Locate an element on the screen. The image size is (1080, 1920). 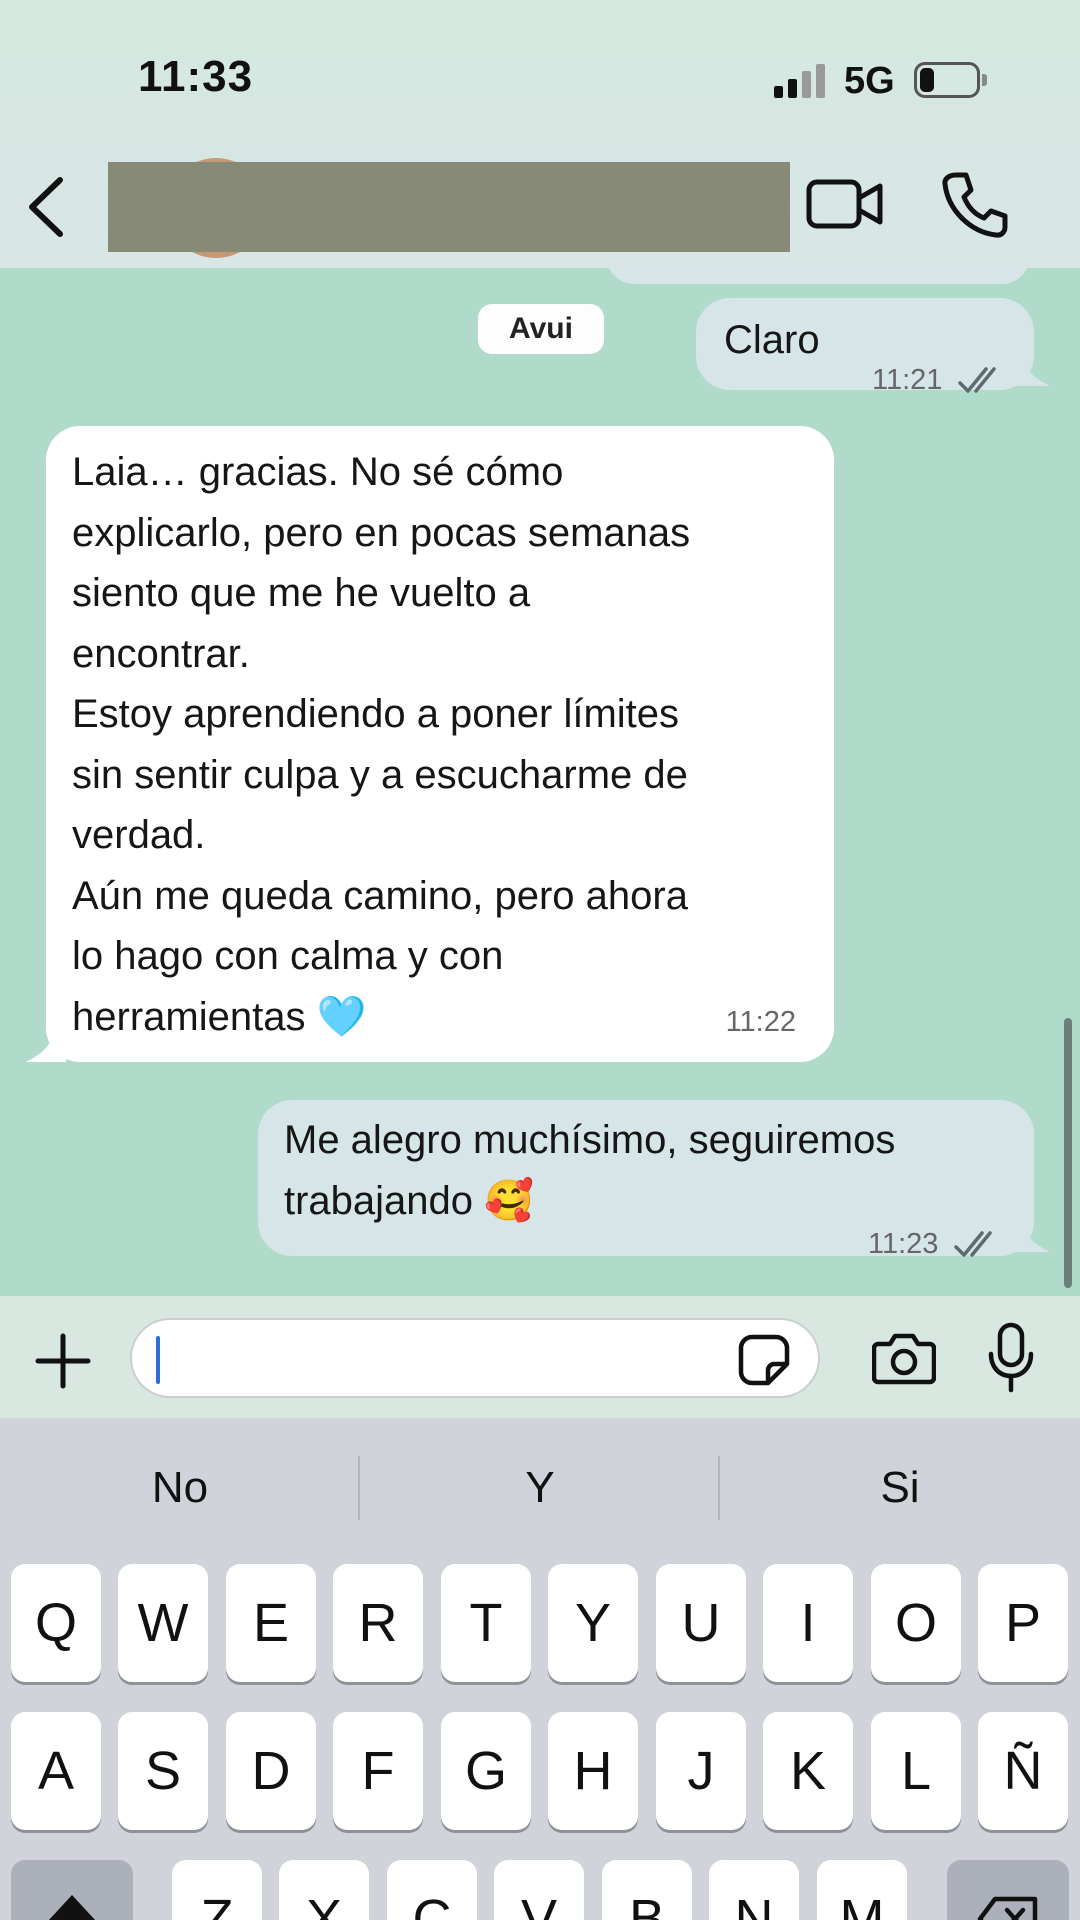
key: Z is located at coordinates (217, 1890).